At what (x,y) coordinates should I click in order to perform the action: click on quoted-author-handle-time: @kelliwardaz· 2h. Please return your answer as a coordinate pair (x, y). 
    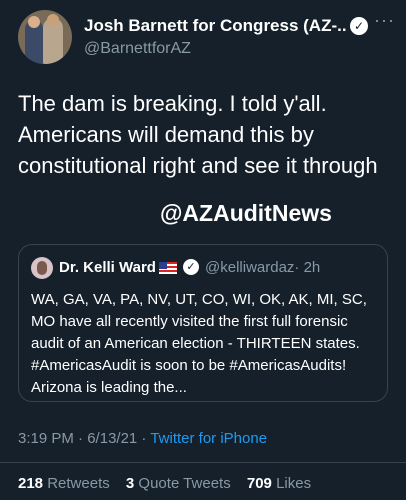
    Looking at the image, I should click on (262, 267).